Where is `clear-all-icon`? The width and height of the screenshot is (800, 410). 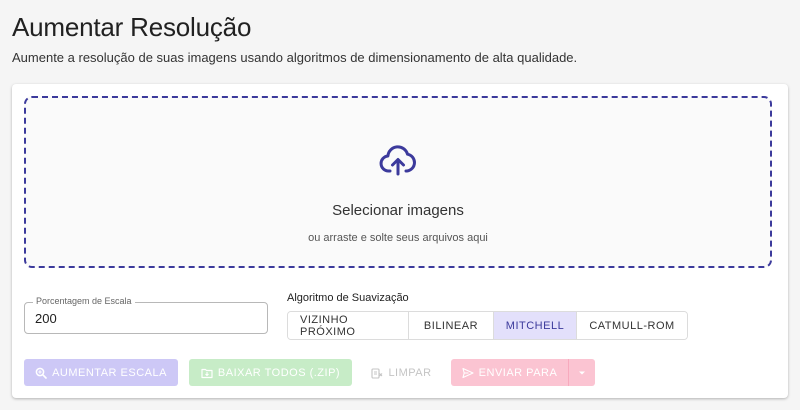
clear-all-icon is located at coordinates (377, 373).